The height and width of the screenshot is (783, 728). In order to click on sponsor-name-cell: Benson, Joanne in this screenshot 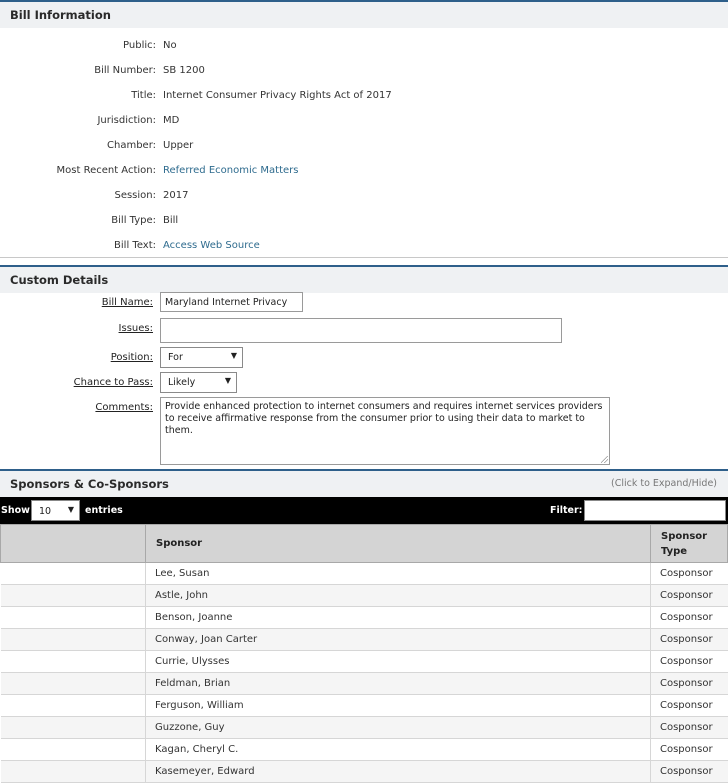, I will do `click(398, 617)`.